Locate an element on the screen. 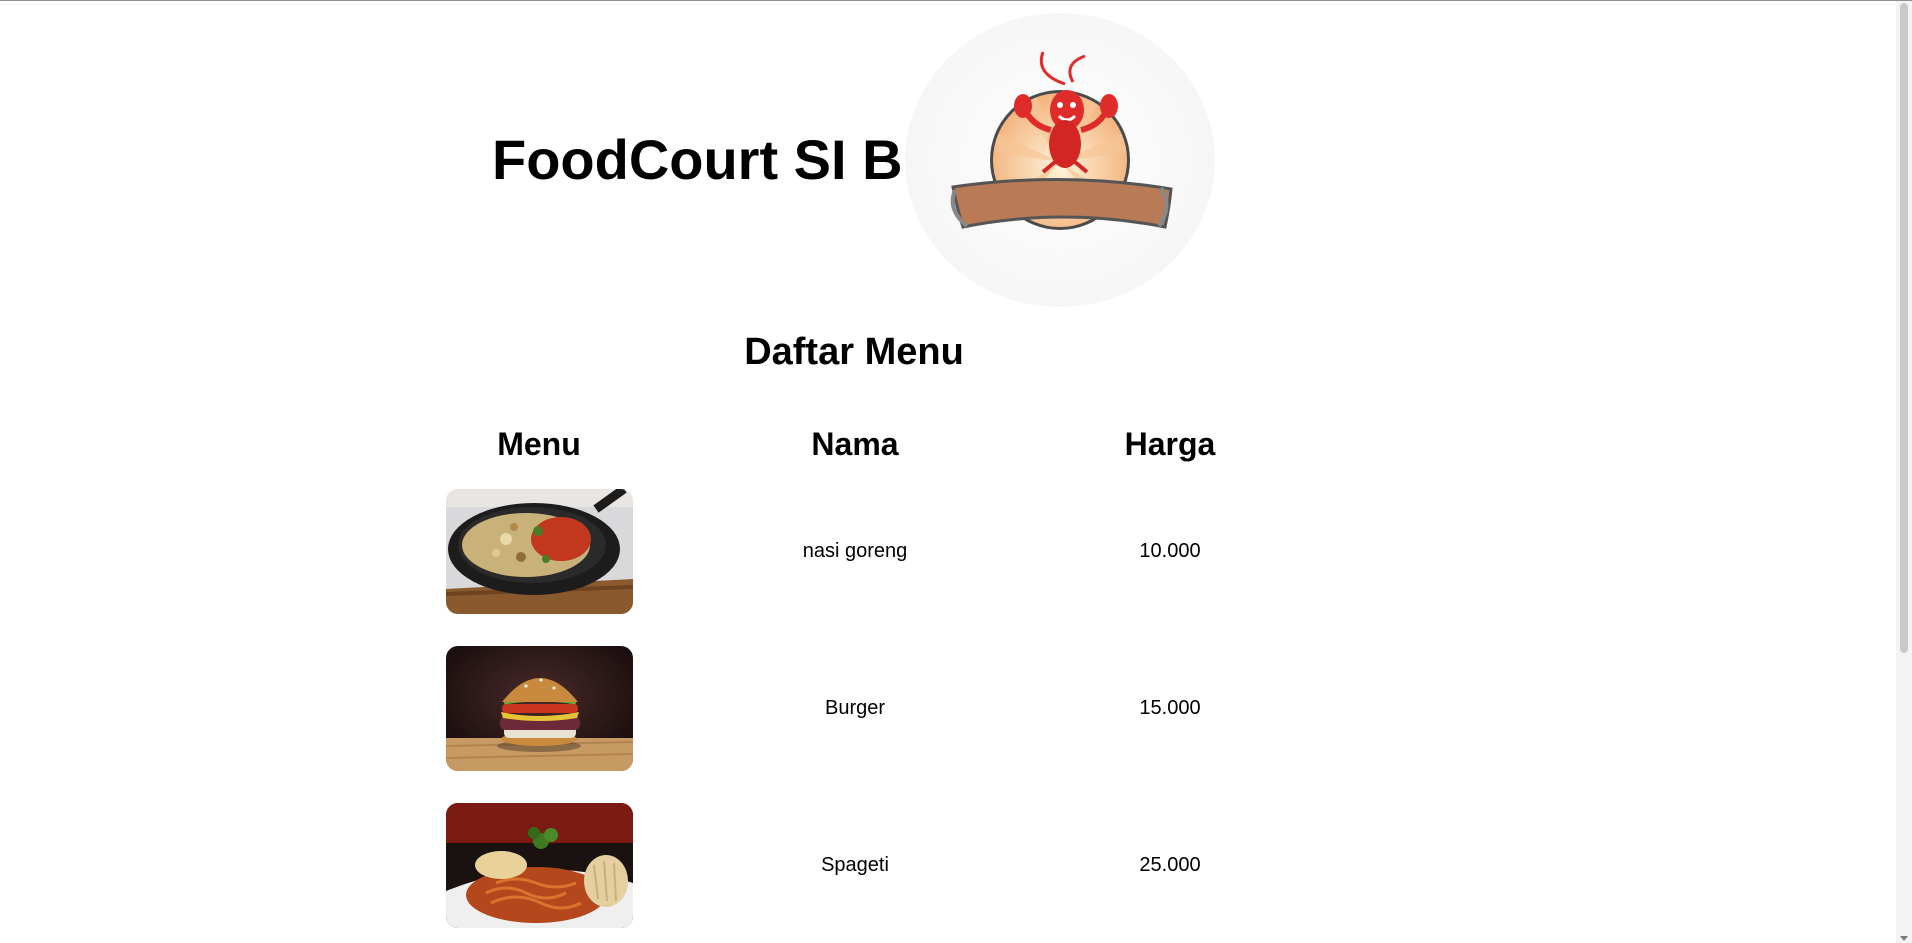 The width and height of the screenshot is (1912, 943). fried-rice-photo is located at coordinates (539, 551).